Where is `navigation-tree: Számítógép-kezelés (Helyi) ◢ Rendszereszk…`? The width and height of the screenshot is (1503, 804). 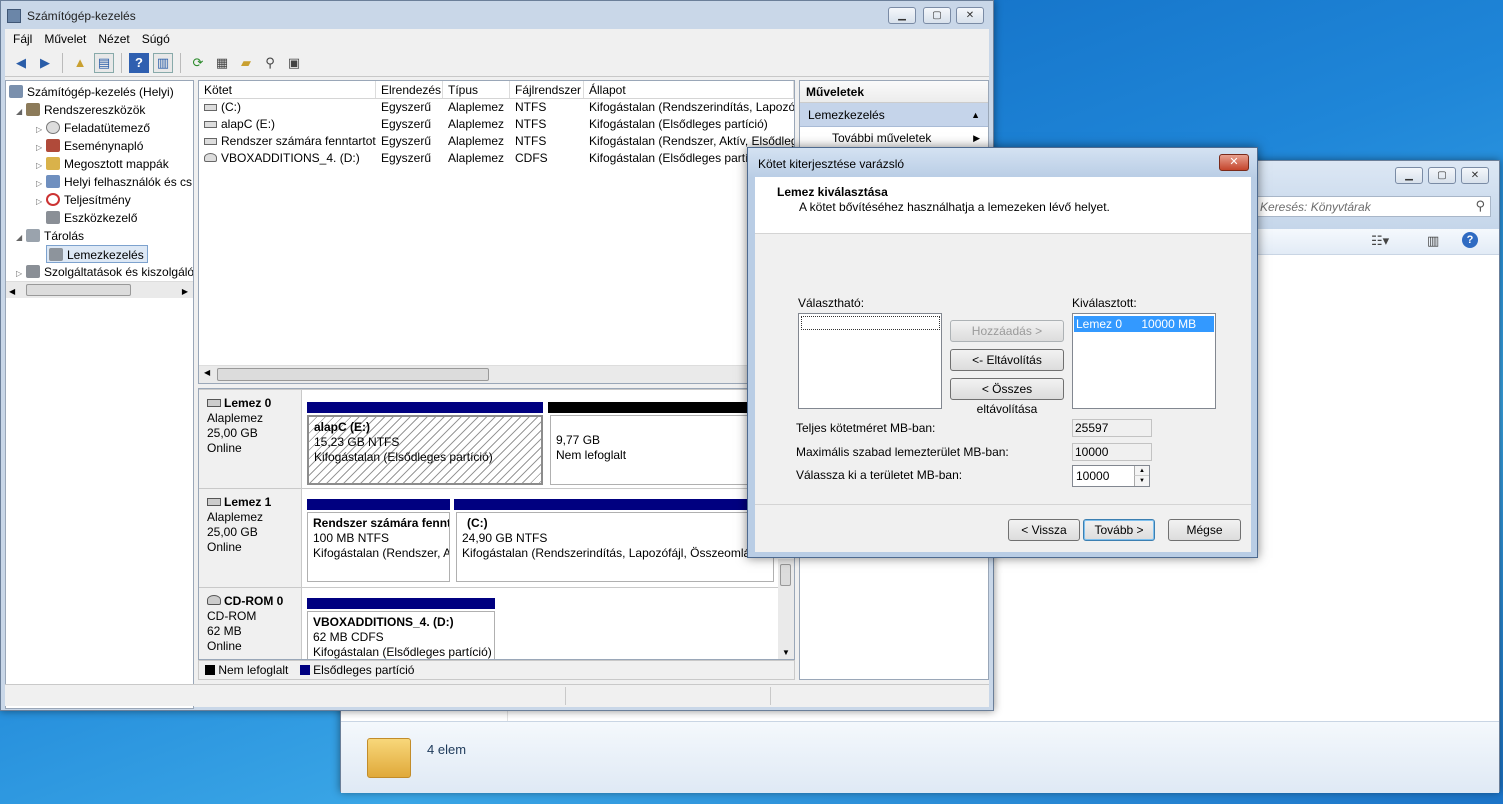 navigation-tree: Számítógép-kezelés (Helyi) ◢ Rendszereszk… is located at coordinates (99, 394).